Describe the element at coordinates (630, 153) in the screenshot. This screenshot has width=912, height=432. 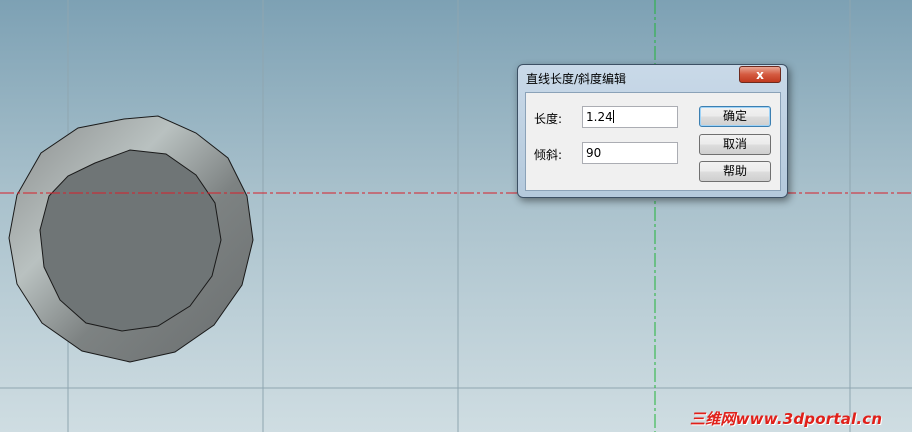
I see `tilt-input: 90` at that location.